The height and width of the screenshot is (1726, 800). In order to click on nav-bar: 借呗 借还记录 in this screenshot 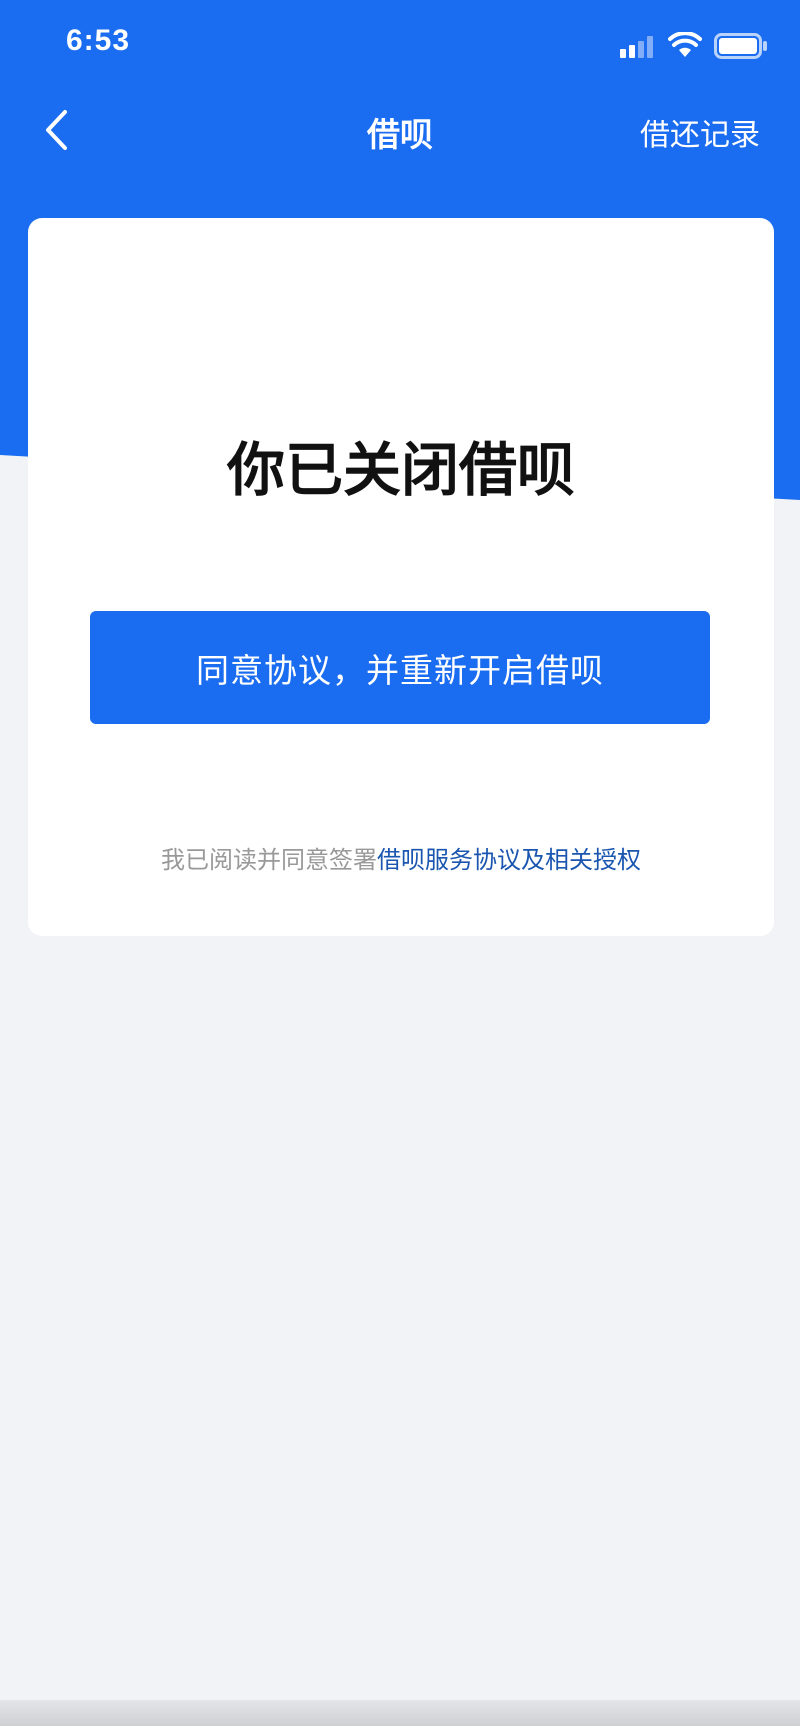, I will do `click(400, 130)`.